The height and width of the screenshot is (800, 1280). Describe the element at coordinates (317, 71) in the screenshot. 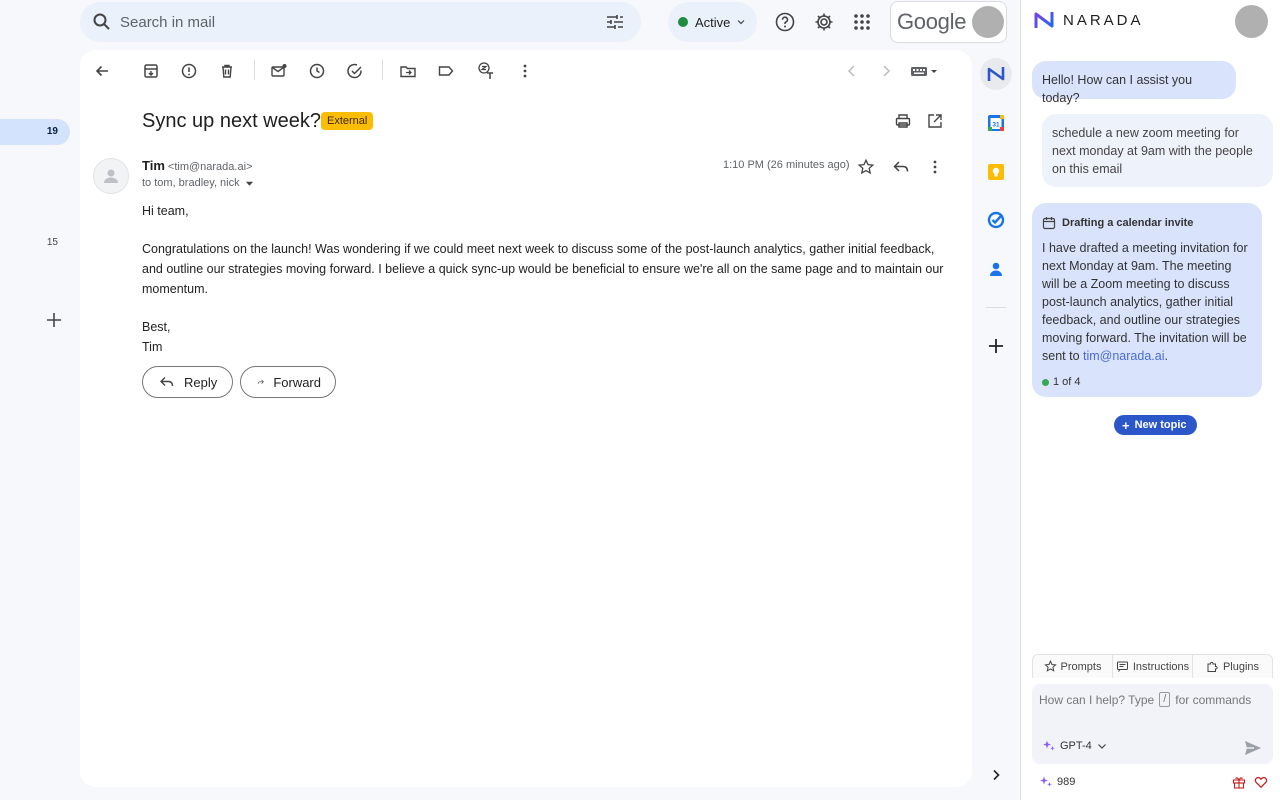

I see `snooze-clock-icon` at that location.